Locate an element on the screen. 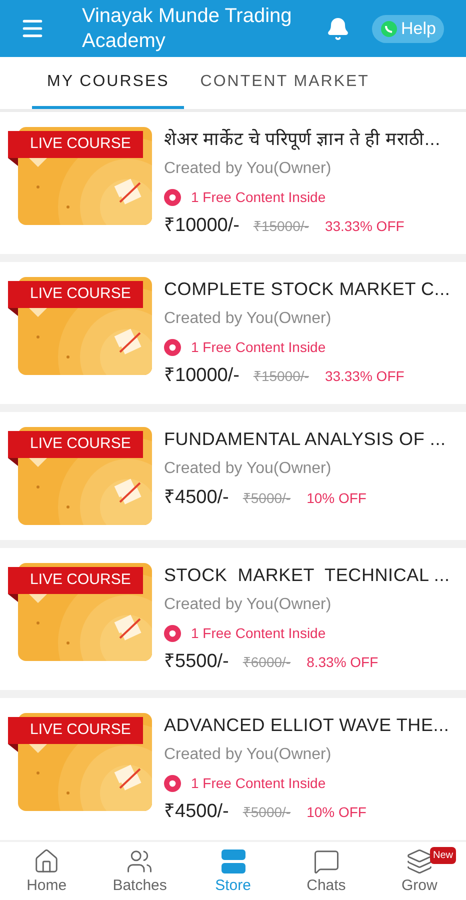 The width and height of the screenshot is (466, 900). original-price: ₹6000/- is located at coordinates (266, 662).